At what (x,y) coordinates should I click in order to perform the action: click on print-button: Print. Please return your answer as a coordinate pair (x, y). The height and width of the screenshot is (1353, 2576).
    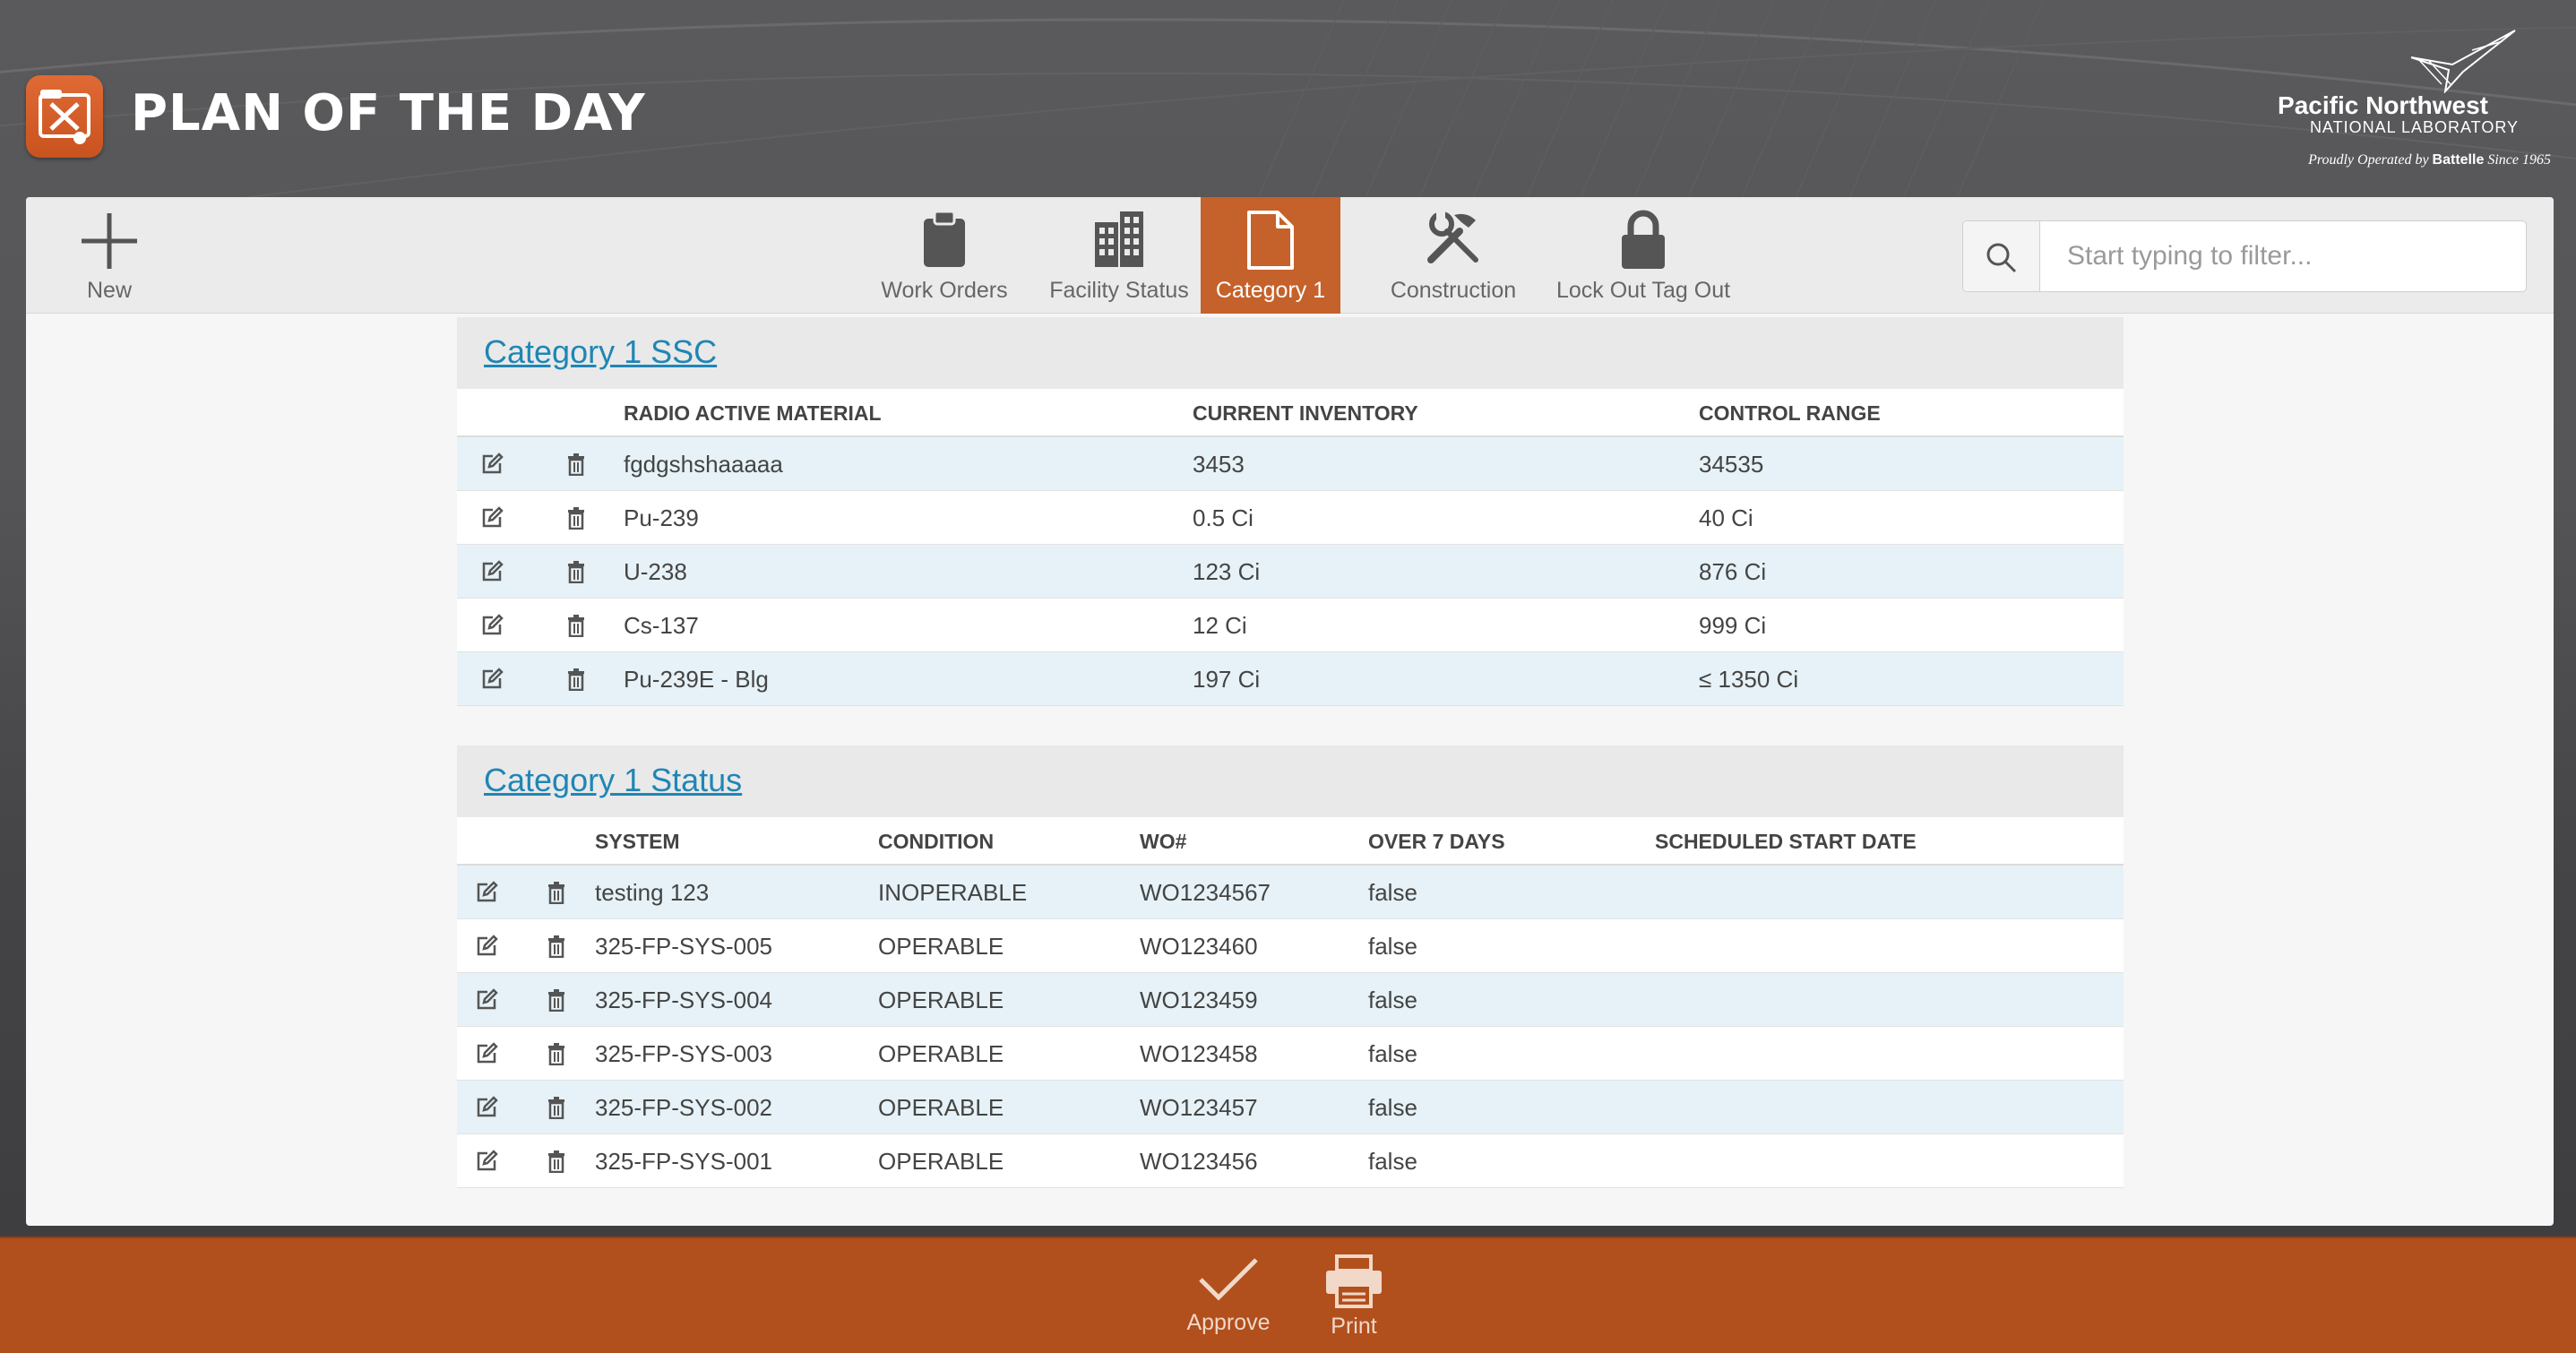
    Looking at the image, I should click on (1354, 1297).